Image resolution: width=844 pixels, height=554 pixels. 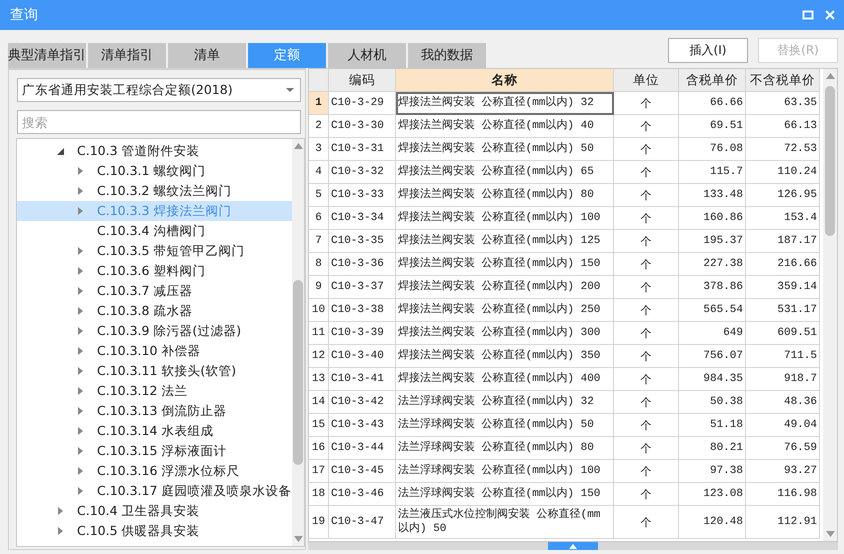 I want to click on table-cell: C10-3-45, so click(x=362, y=471).